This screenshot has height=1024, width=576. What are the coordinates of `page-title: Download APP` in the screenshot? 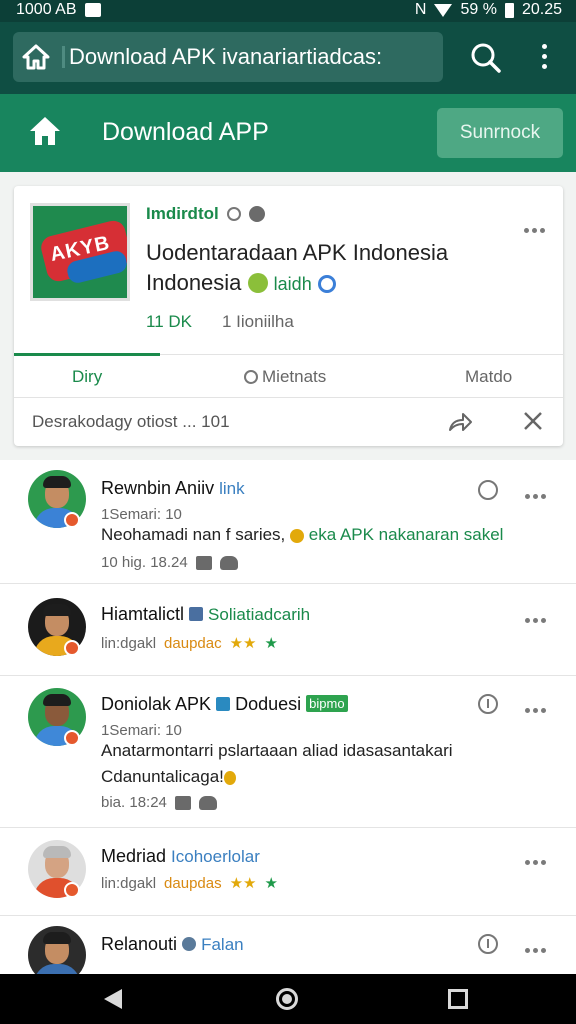 It's located at (185, 132).